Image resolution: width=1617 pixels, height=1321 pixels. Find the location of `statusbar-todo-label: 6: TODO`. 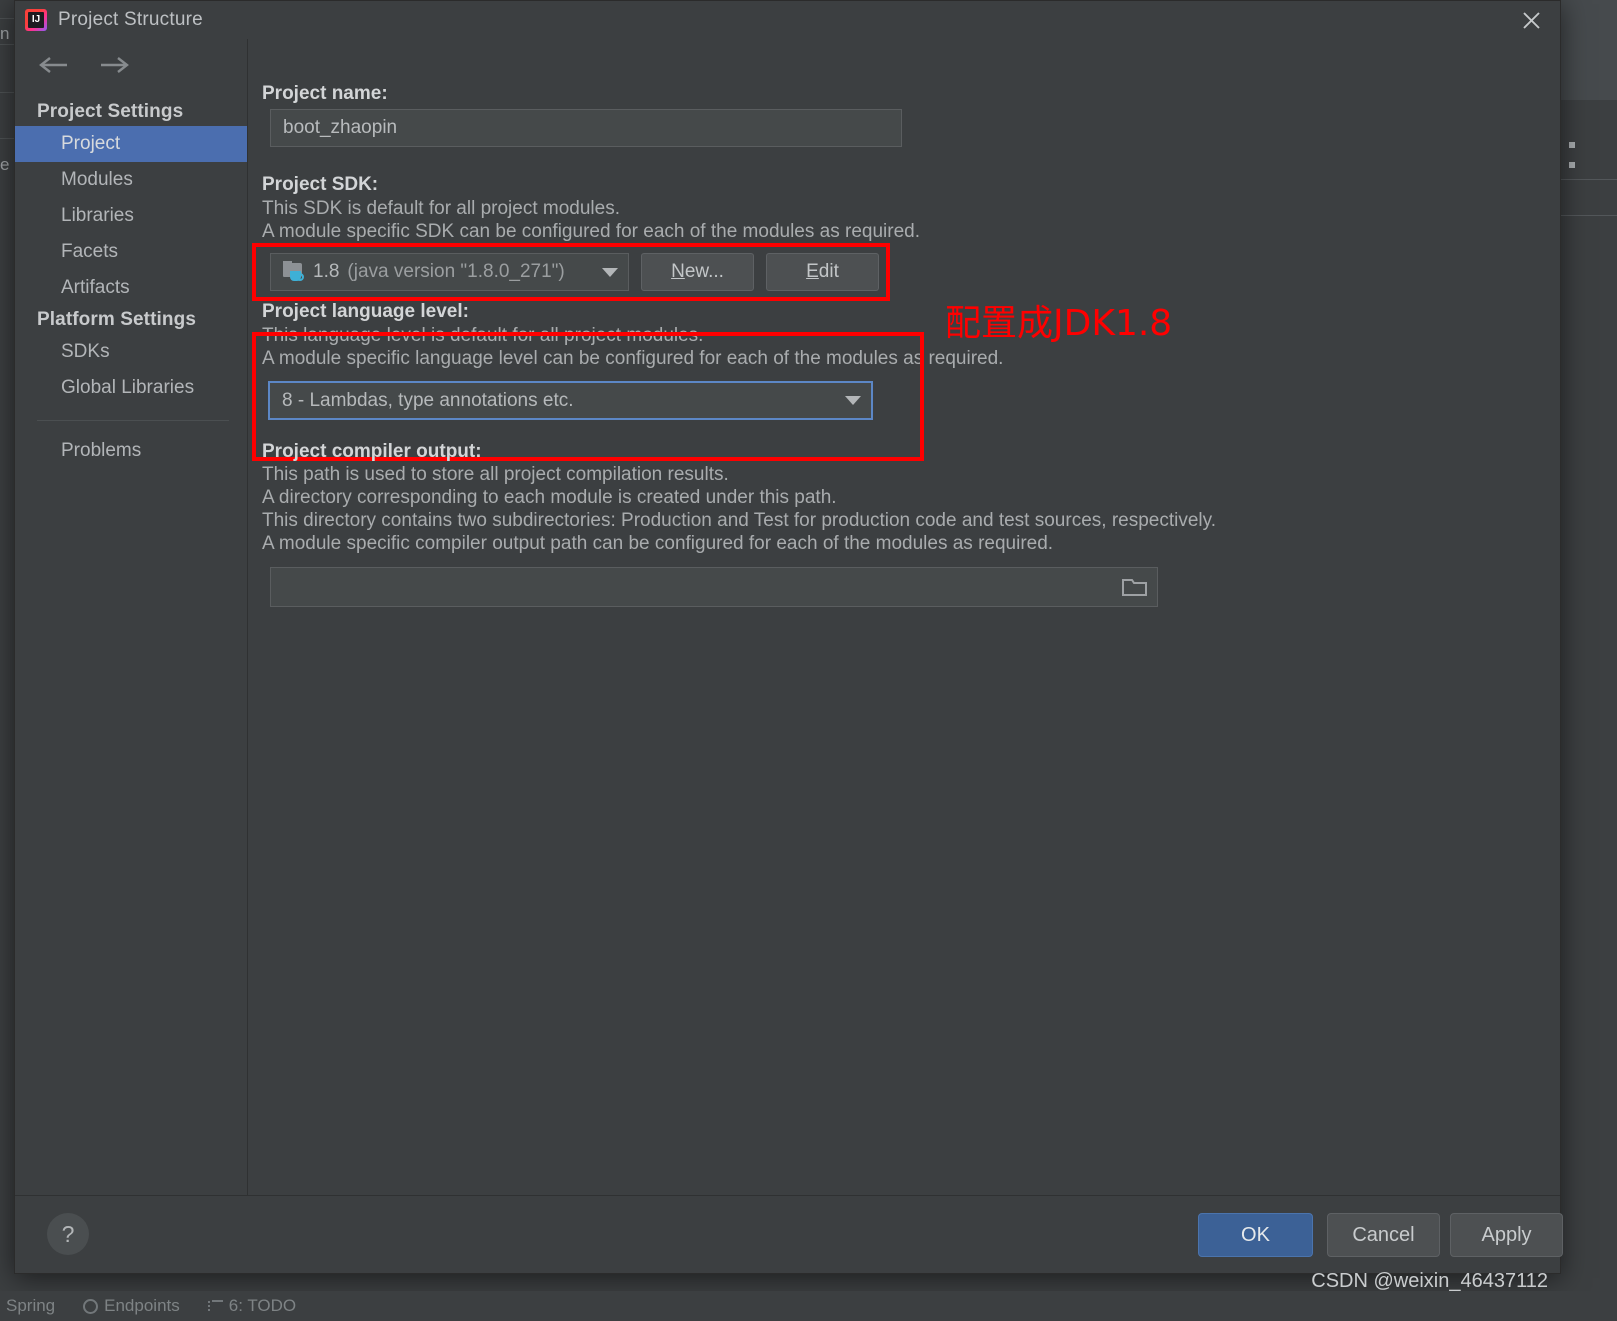

statusbar-todo-label: 6: TODO is located at coordinates (262, 1305).